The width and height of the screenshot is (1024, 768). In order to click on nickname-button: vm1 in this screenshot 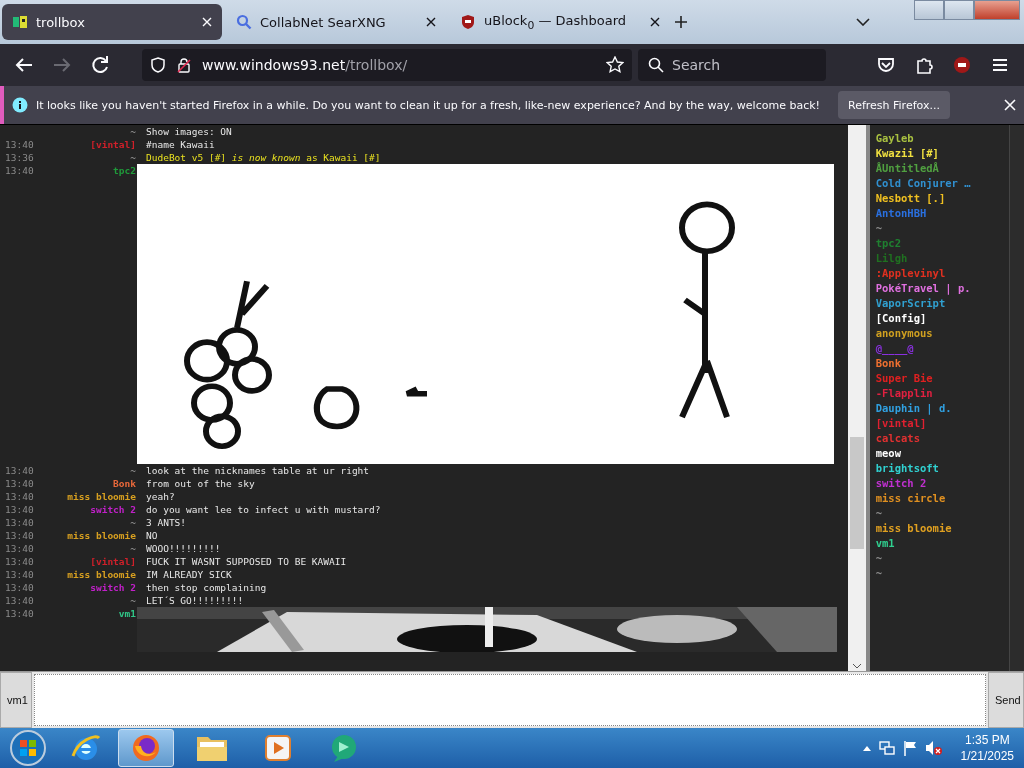, I will do `click(16, 700)`.